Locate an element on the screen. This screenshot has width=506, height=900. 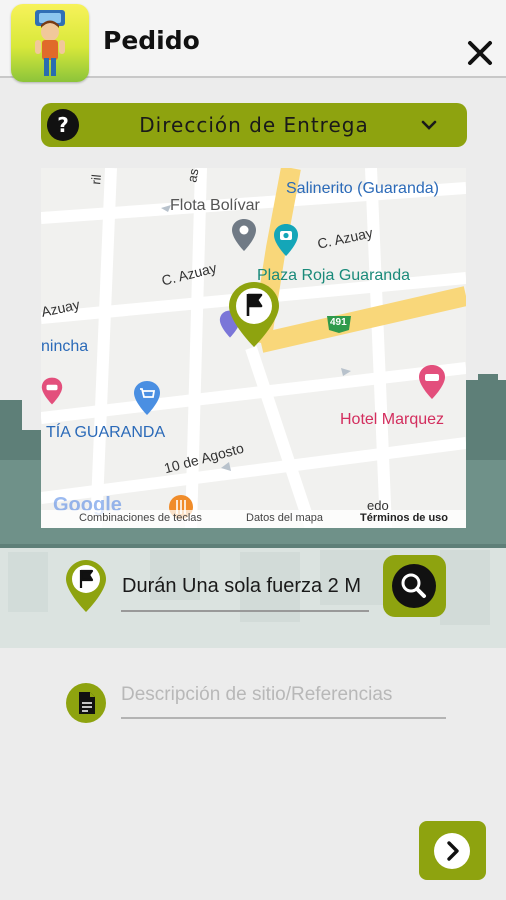
selected-location-pin-icon is located at coordinates (254, 314).